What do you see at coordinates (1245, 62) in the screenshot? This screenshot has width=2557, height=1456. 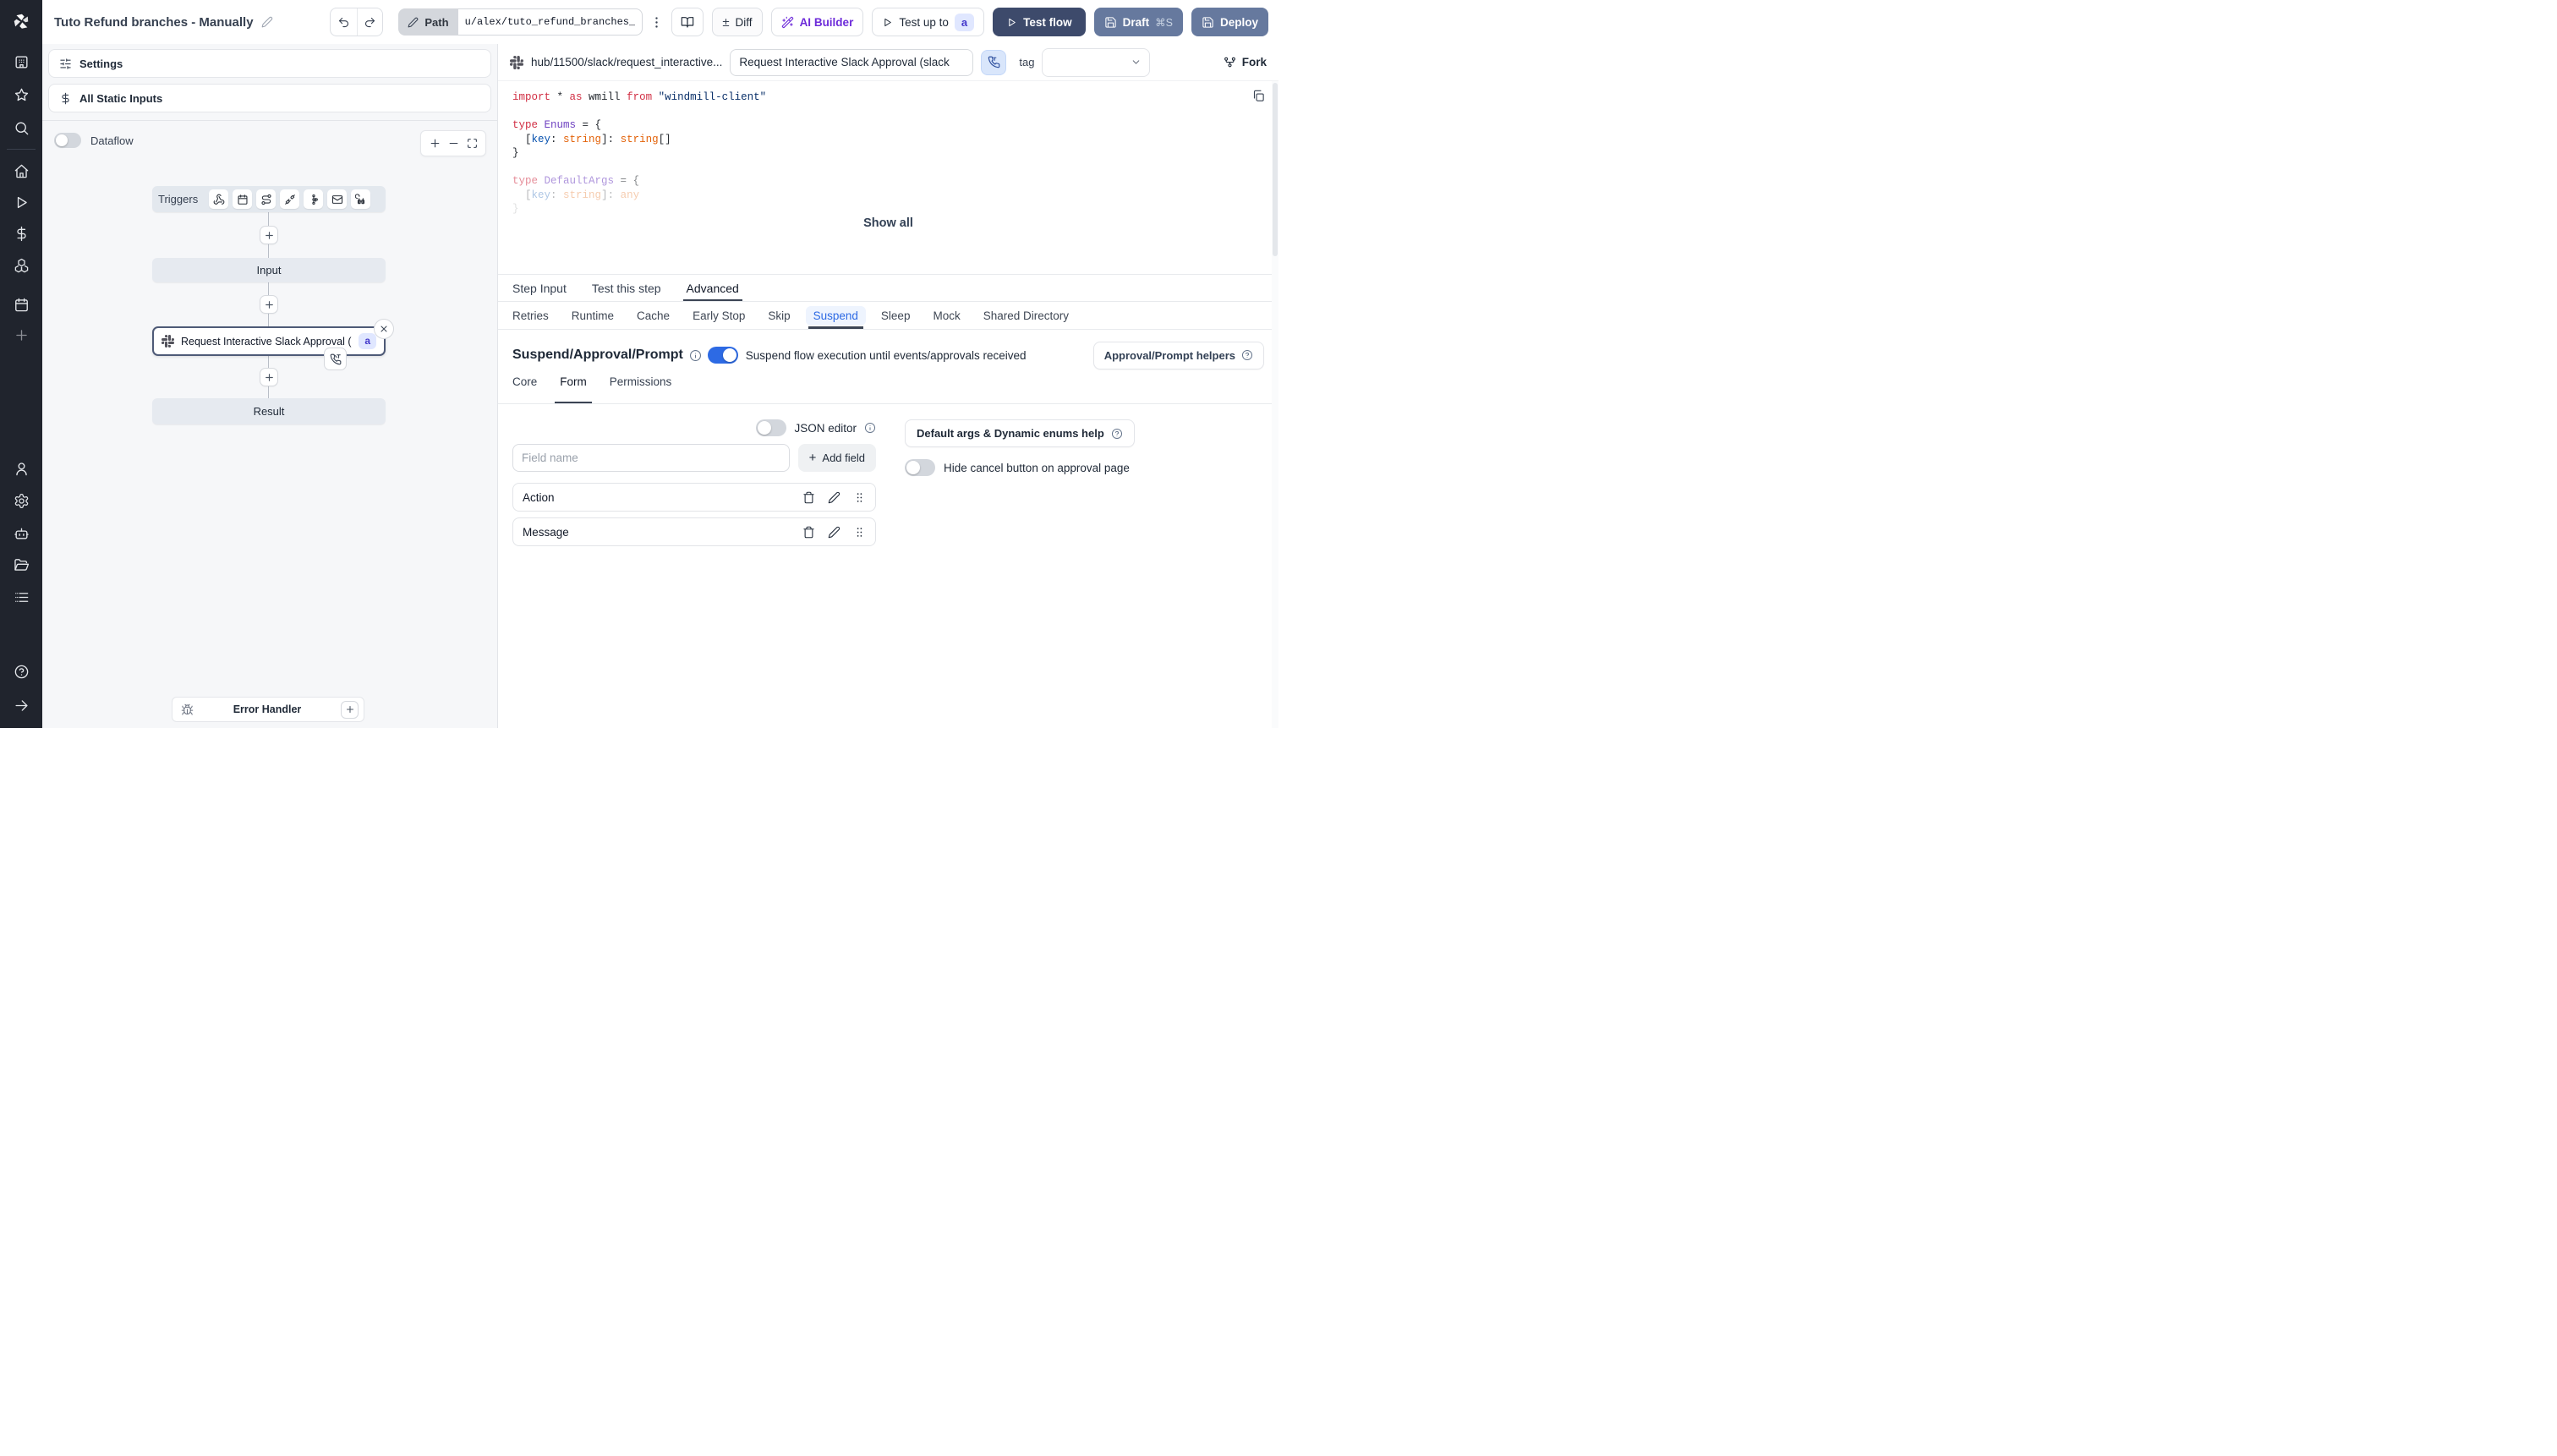 I see `fork-button: Fork` at bounding box center [1245, 62].